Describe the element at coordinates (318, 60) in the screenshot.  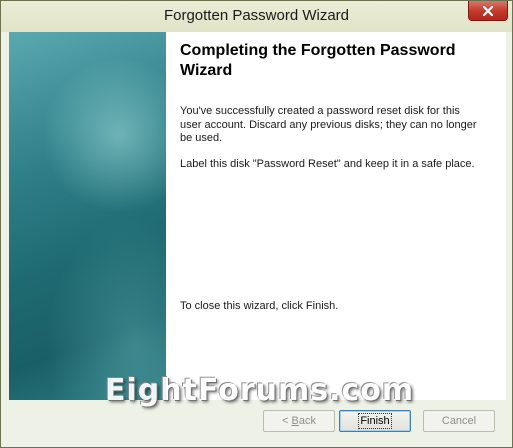
I see `page-title: Completing the Forgotten Password Wizard` at that location.